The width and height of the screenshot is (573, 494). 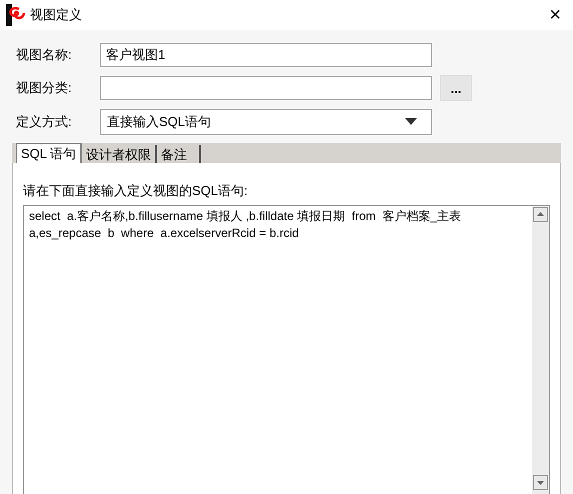 I want to click on down-arrow-icon, so click(x=540, y=482).